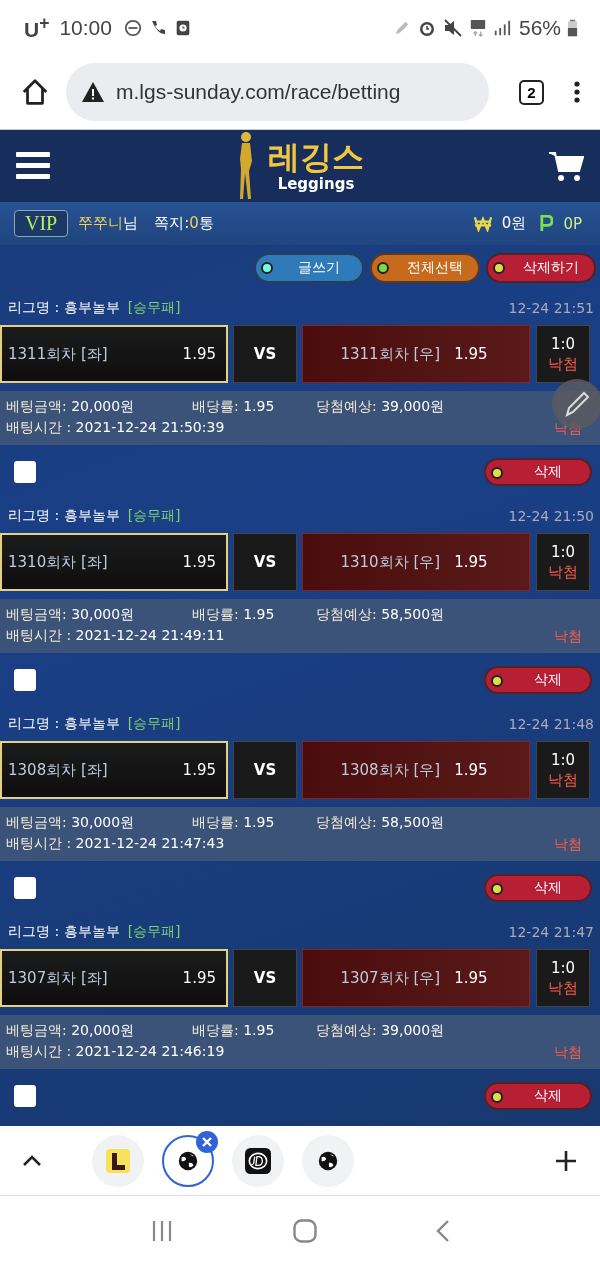 The image size is (600, 1267). I want to click on bet-time: 배팅시간 : 2021-12-24 21:47:43, so click(115, 844).